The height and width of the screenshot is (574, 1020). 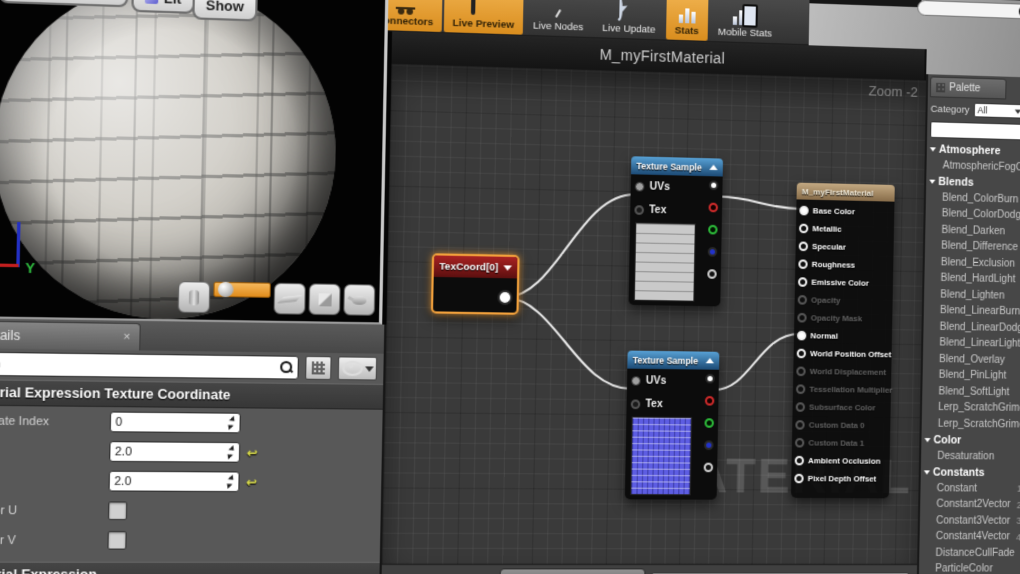 I want to click on utiling-input, so click(x=175, y=452).